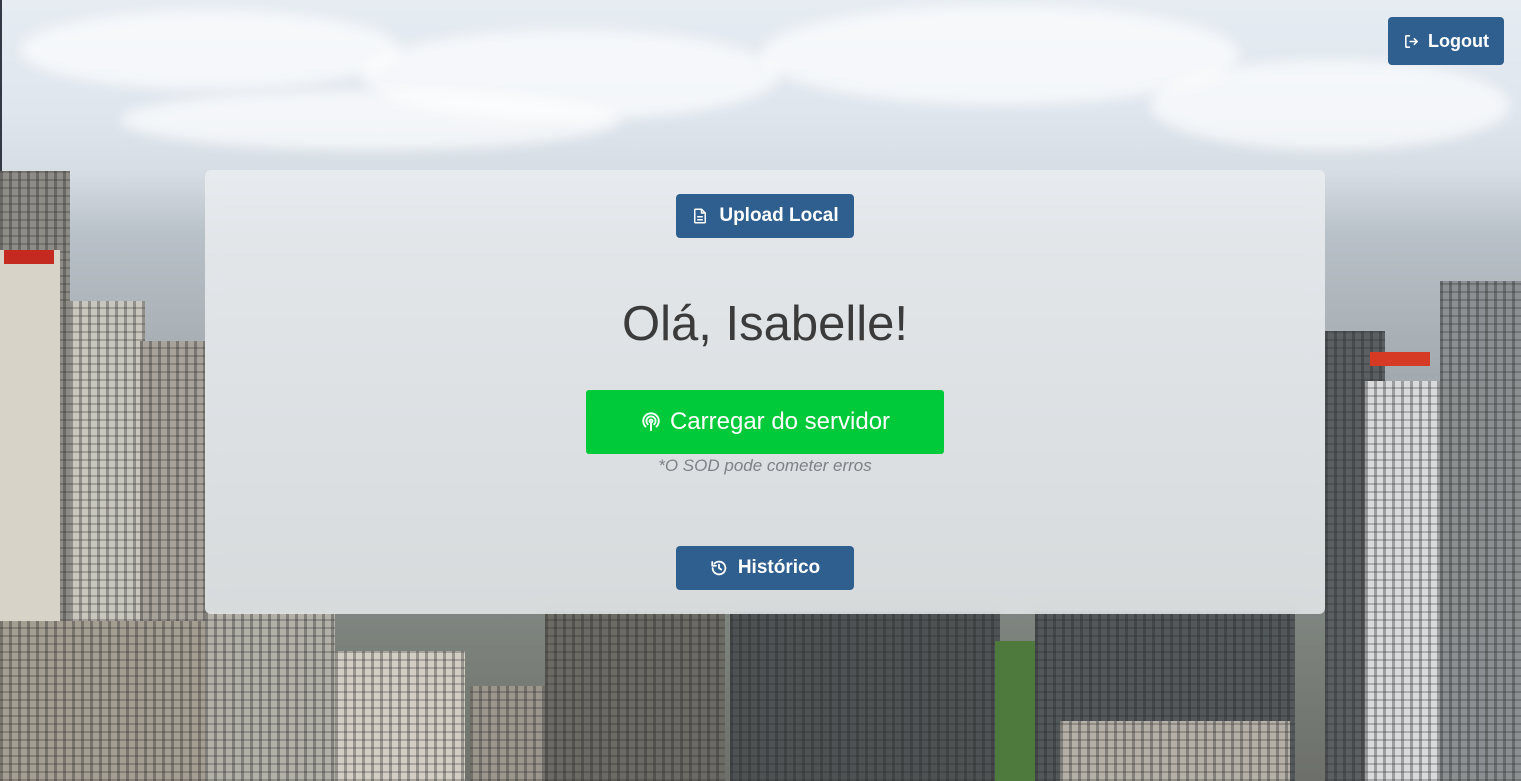 The width and height of the screenshot is (1521, 781). I want to click on history-button: Histórico, so click(765, 568).